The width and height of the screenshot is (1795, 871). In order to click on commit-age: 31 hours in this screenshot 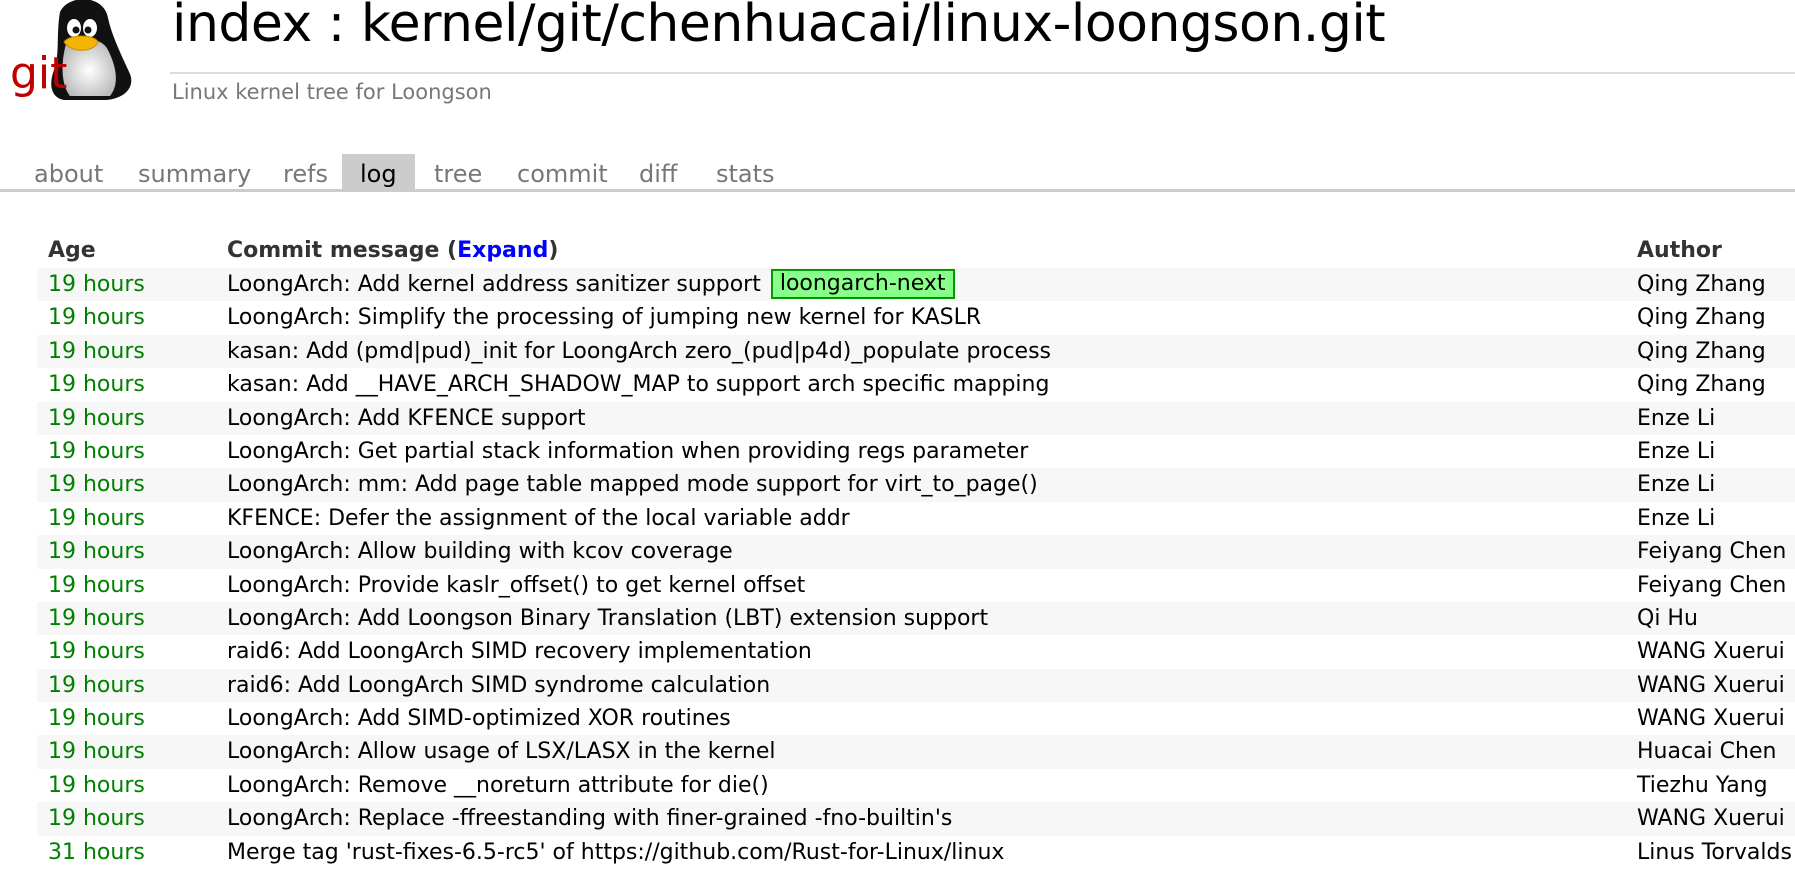, I will do `click(96, 852)`.